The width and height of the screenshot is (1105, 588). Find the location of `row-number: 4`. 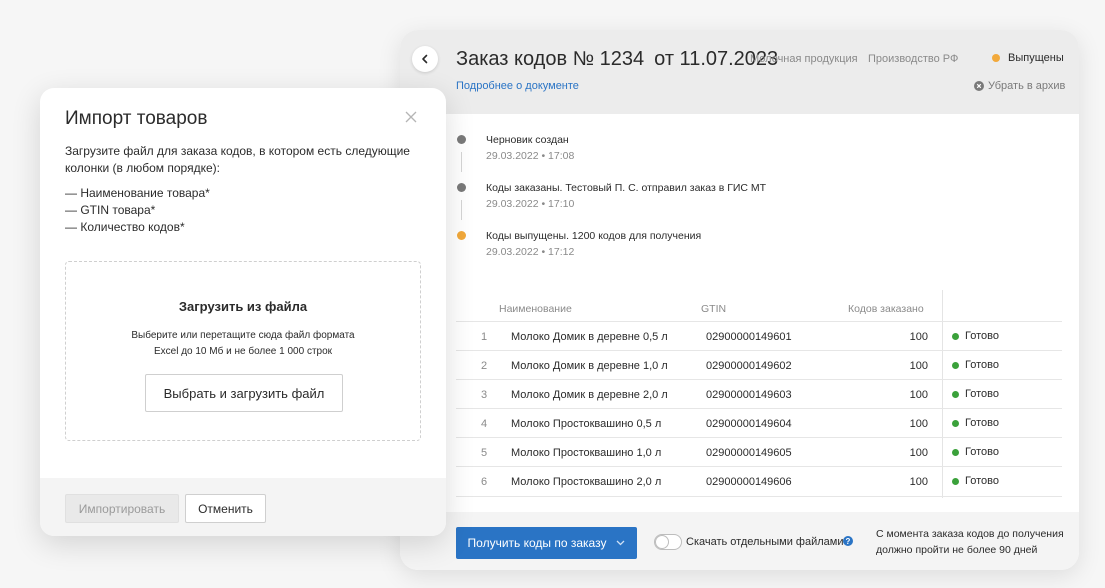

row-number: 4 is located at coordinates (484, 424).